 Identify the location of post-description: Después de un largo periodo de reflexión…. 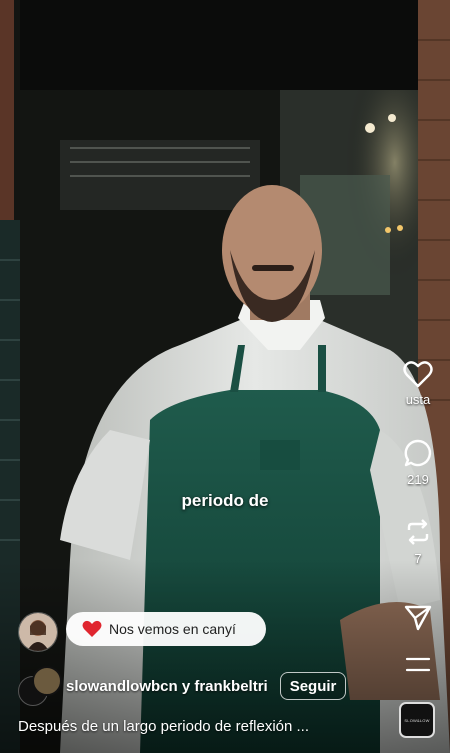
(188, 726).